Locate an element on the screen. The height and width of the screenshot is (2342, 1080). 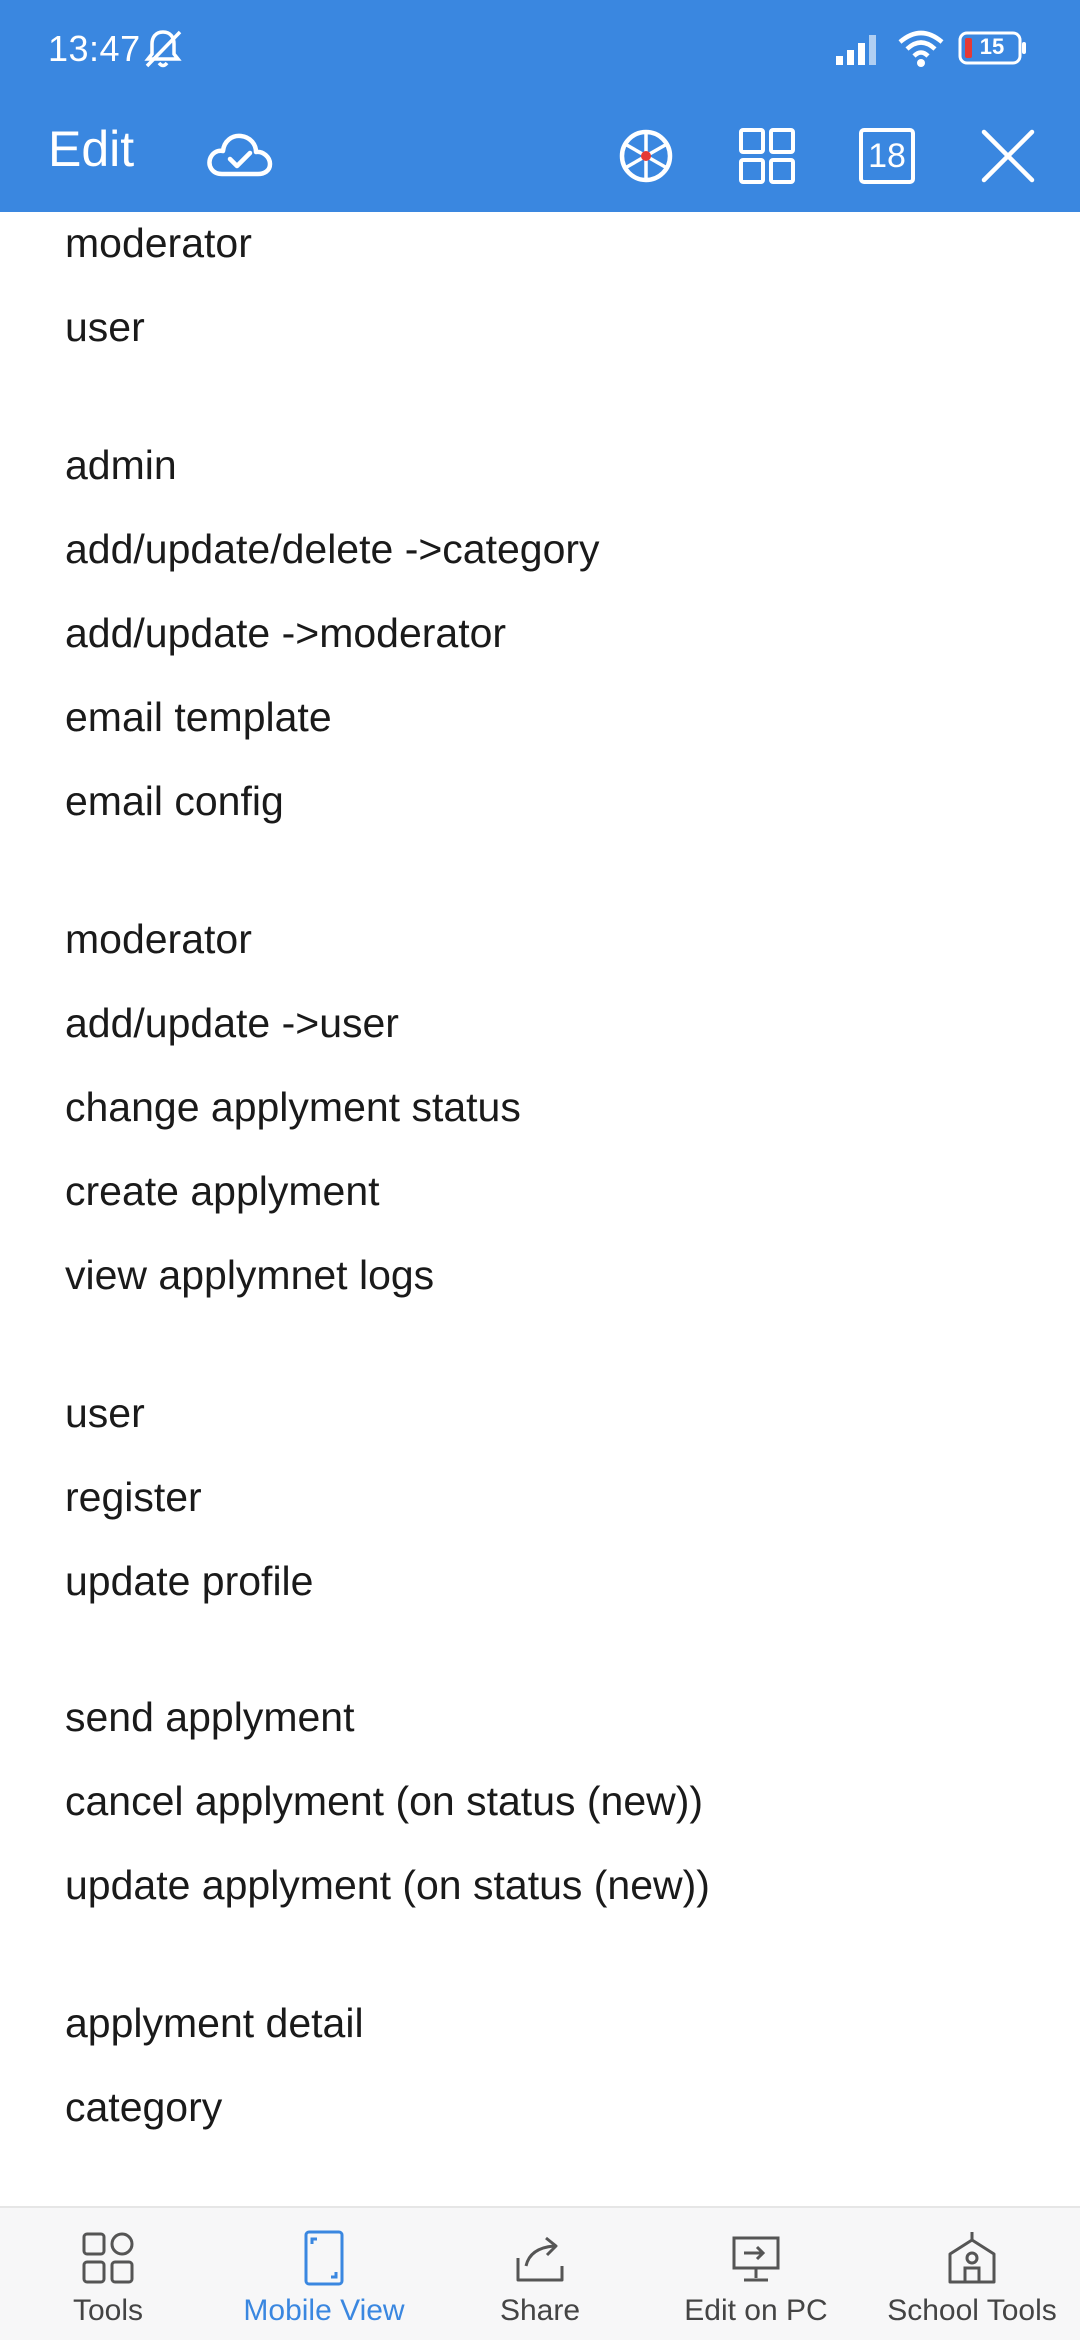
text-line: email config is located at coordinates (174, 801).